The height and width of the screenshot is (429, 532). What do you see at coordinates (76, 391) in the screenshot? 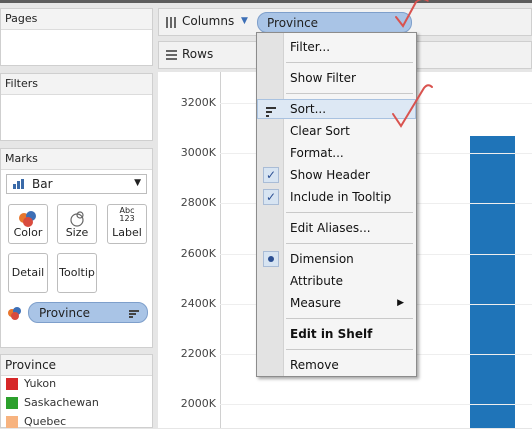
I see `legend-card: Province Yukon Saskachewan Quebec` at bounding box center [76, 391].